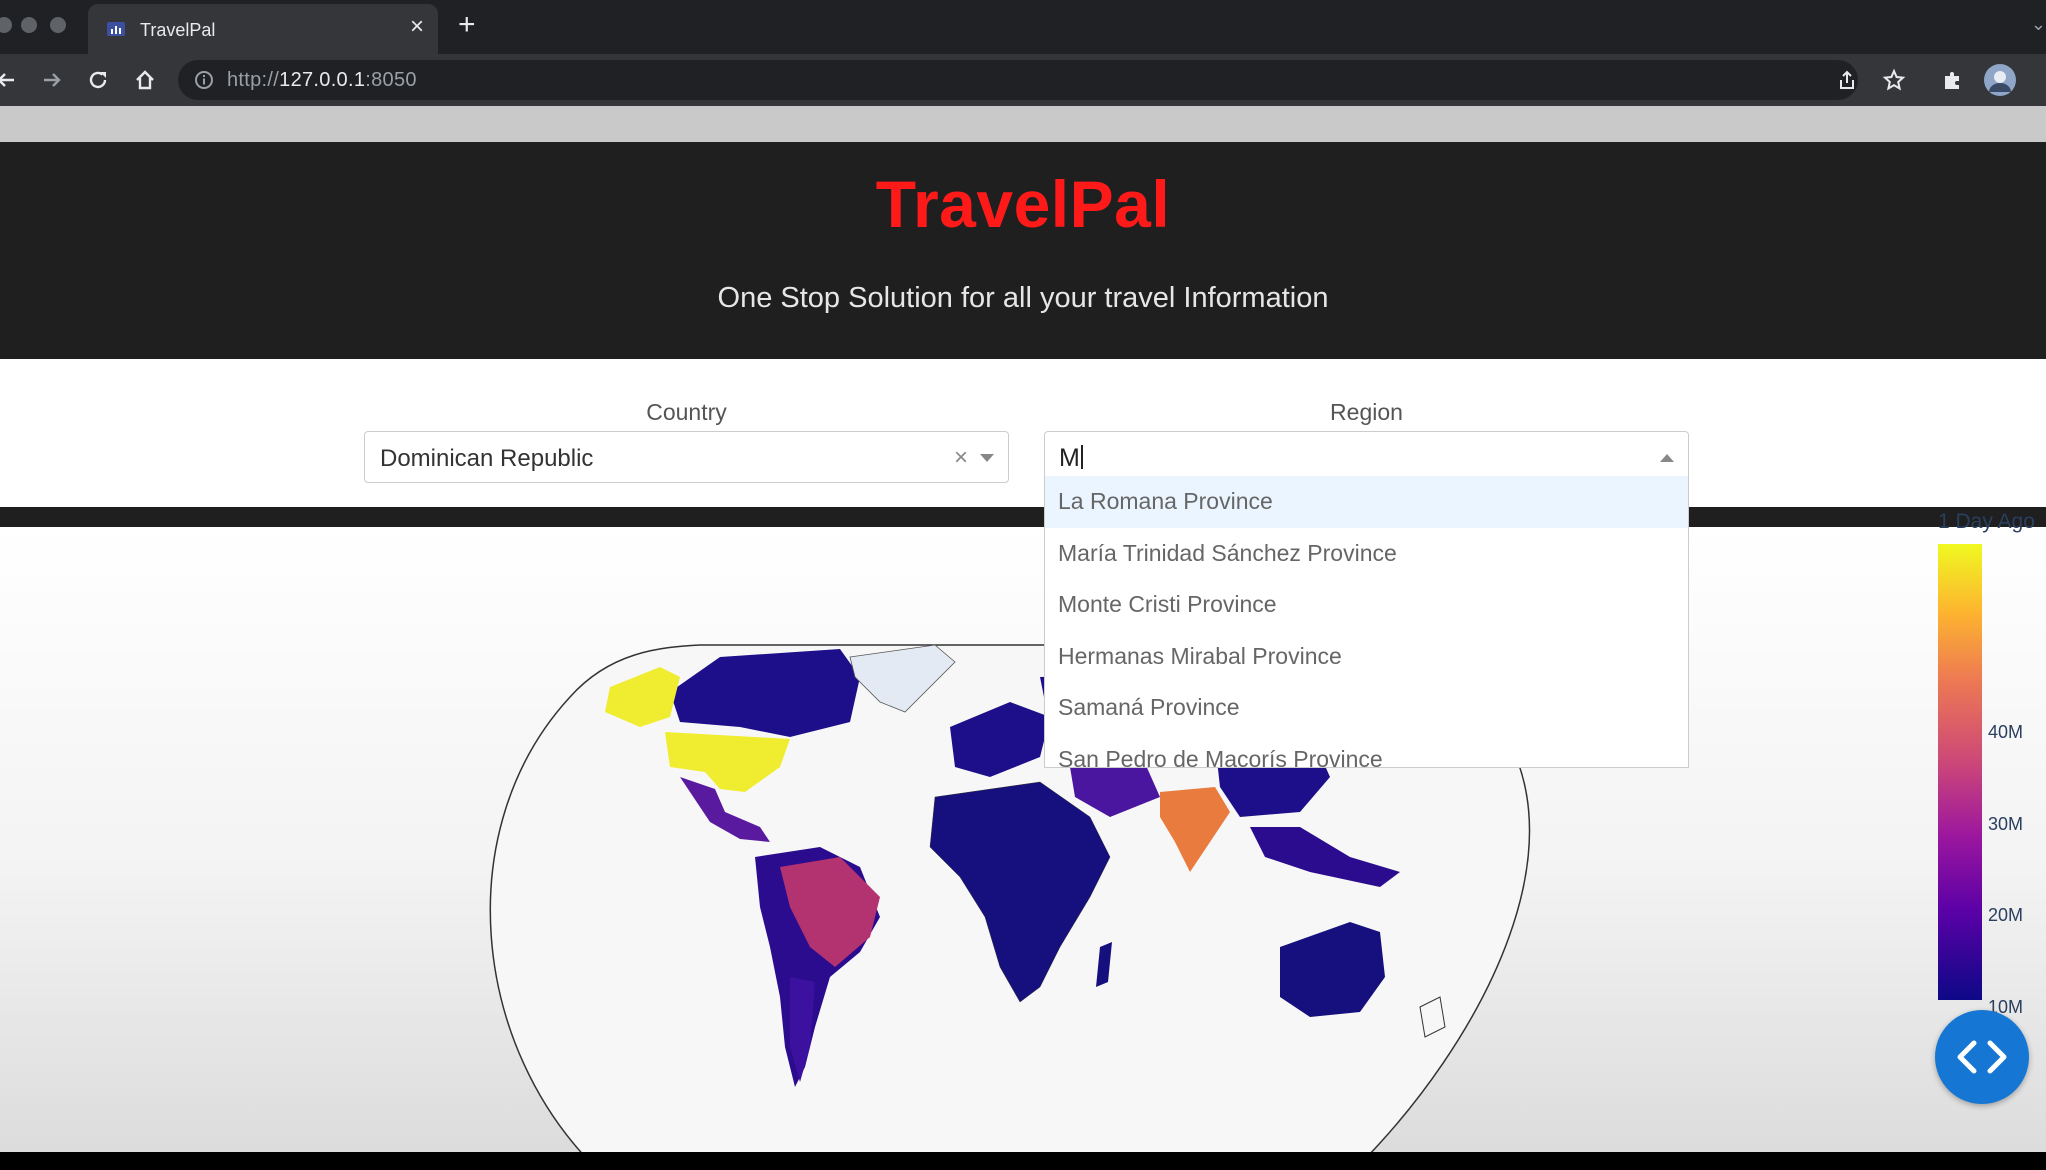 The image size is (2046, 1170). Describe the element at coordinates (1986, 521) in the screenshot. I see `colorbar-title: 1 Day Ago` at that location.